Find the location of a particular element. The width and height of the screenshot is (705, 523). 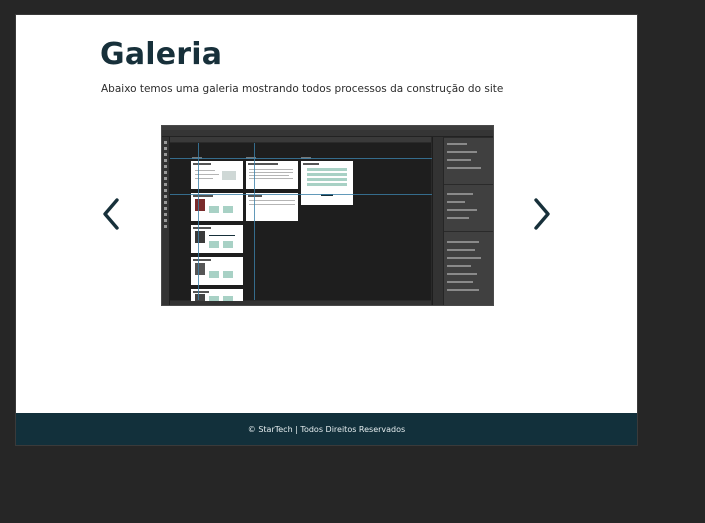

gallery-next-button is located at coordinates (542, 214).